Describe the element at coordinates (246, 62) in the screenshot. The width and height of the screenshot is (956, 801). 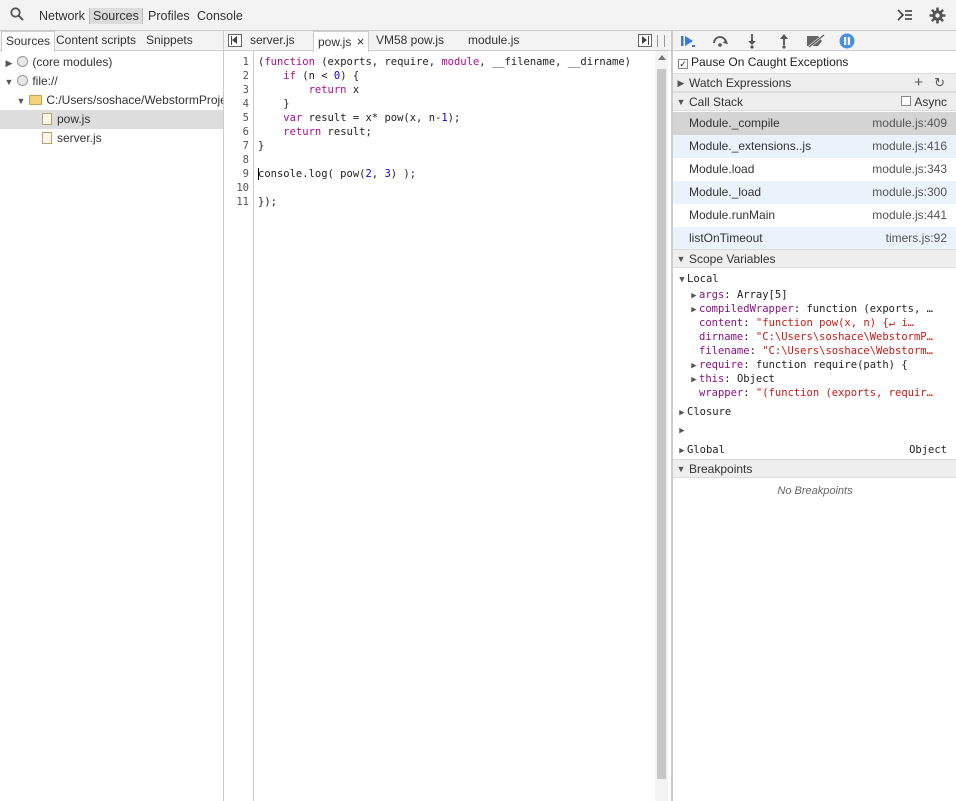
I see `line-number: 1` at that location.